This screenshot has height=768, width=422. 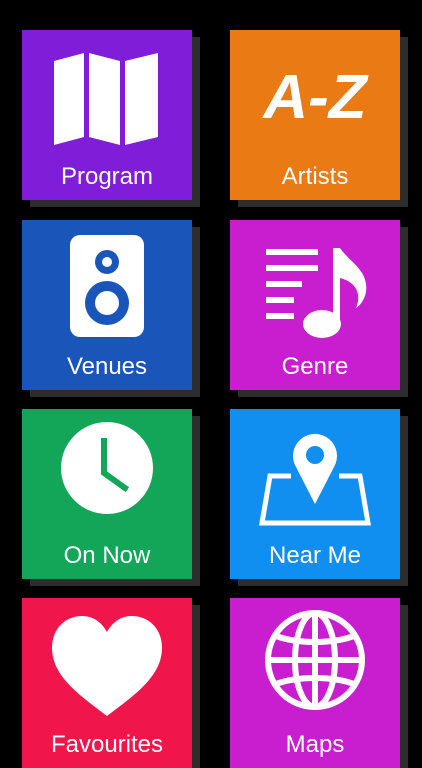 I want to click on tile-on-now: On Now, so click(x=107, y=494).